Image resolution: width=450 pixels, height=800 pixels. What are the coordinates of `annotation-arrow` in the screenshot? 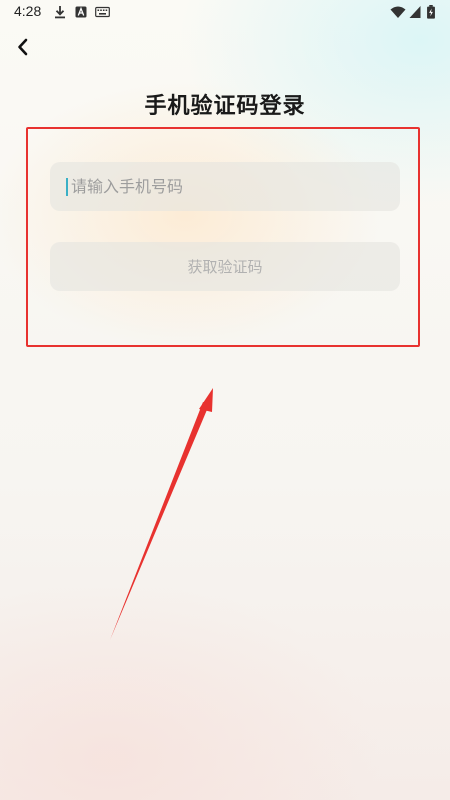 It's located at (161, 514).